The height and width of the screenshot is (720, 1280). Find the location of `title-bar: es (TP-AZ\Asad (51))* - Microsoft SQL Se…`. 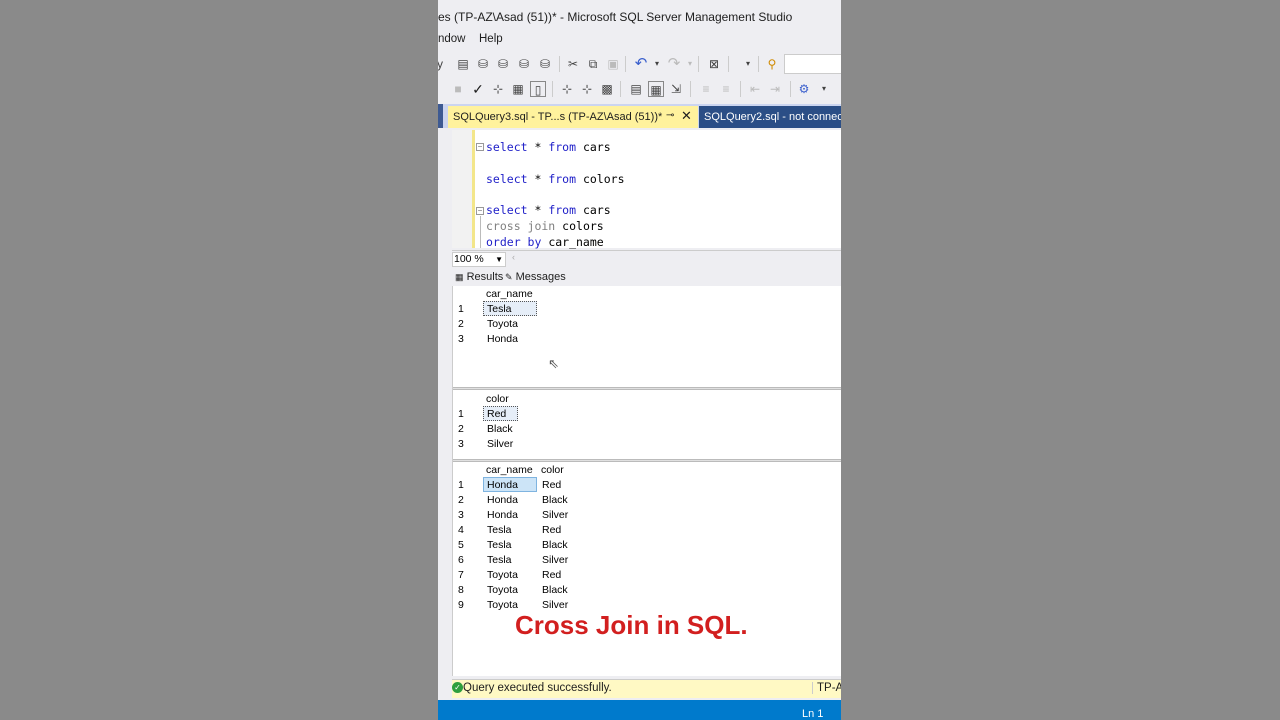

title-bar: es (TP-AZ\Asad (51))* - Microsoft SQL Se… is located at coordinates (639, 16).